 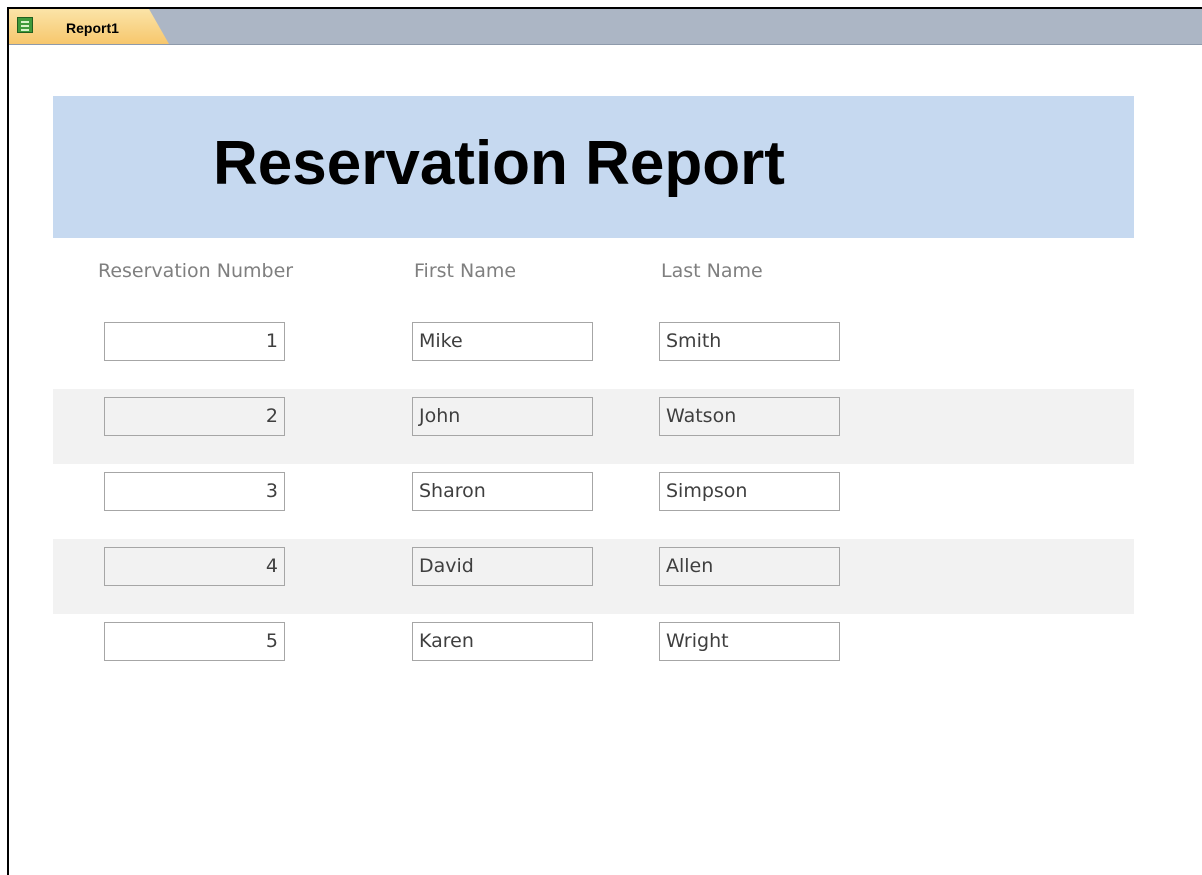 What do you see at coordinates (196, 271) in the screenshot?
I see `column-header-reservation-number: Reservation Number` at bounding box center [196, 271].